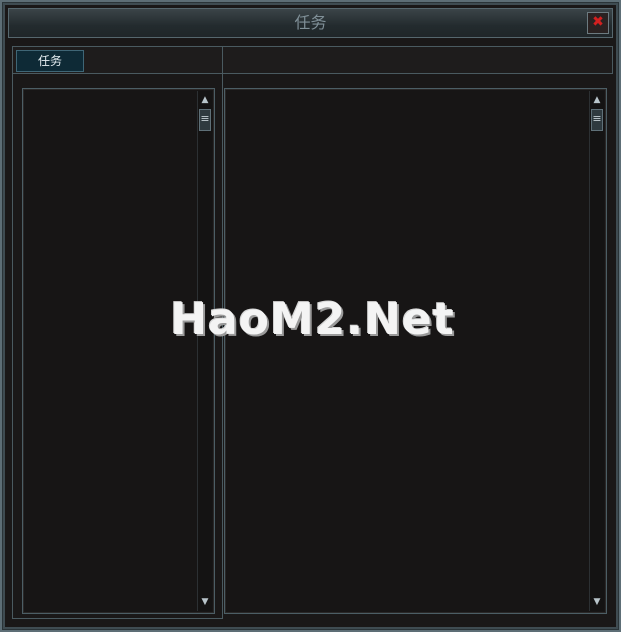 This screenshot has width=621, height=632. Describe the element at coordinates (312, 319) in the screenshot. I see `watermark-text: HaoM2.Net` at that location.